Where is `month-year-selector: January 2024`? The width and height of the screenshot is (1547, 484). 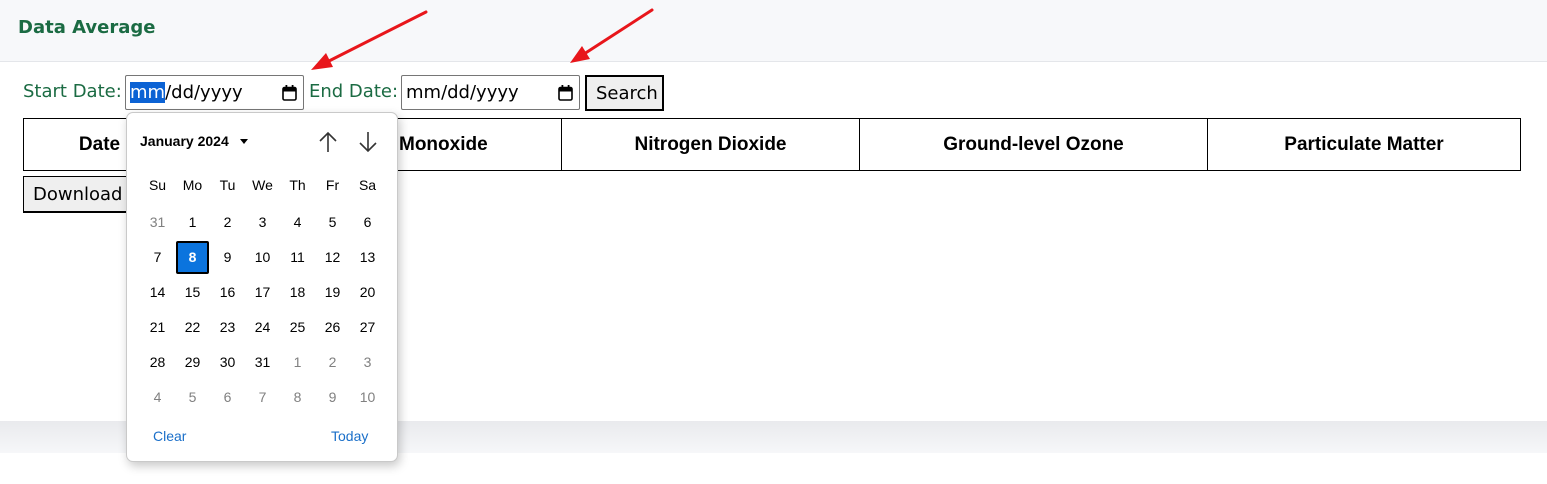 month-year-selector: January 2024 is located at coordinates (184, 141).